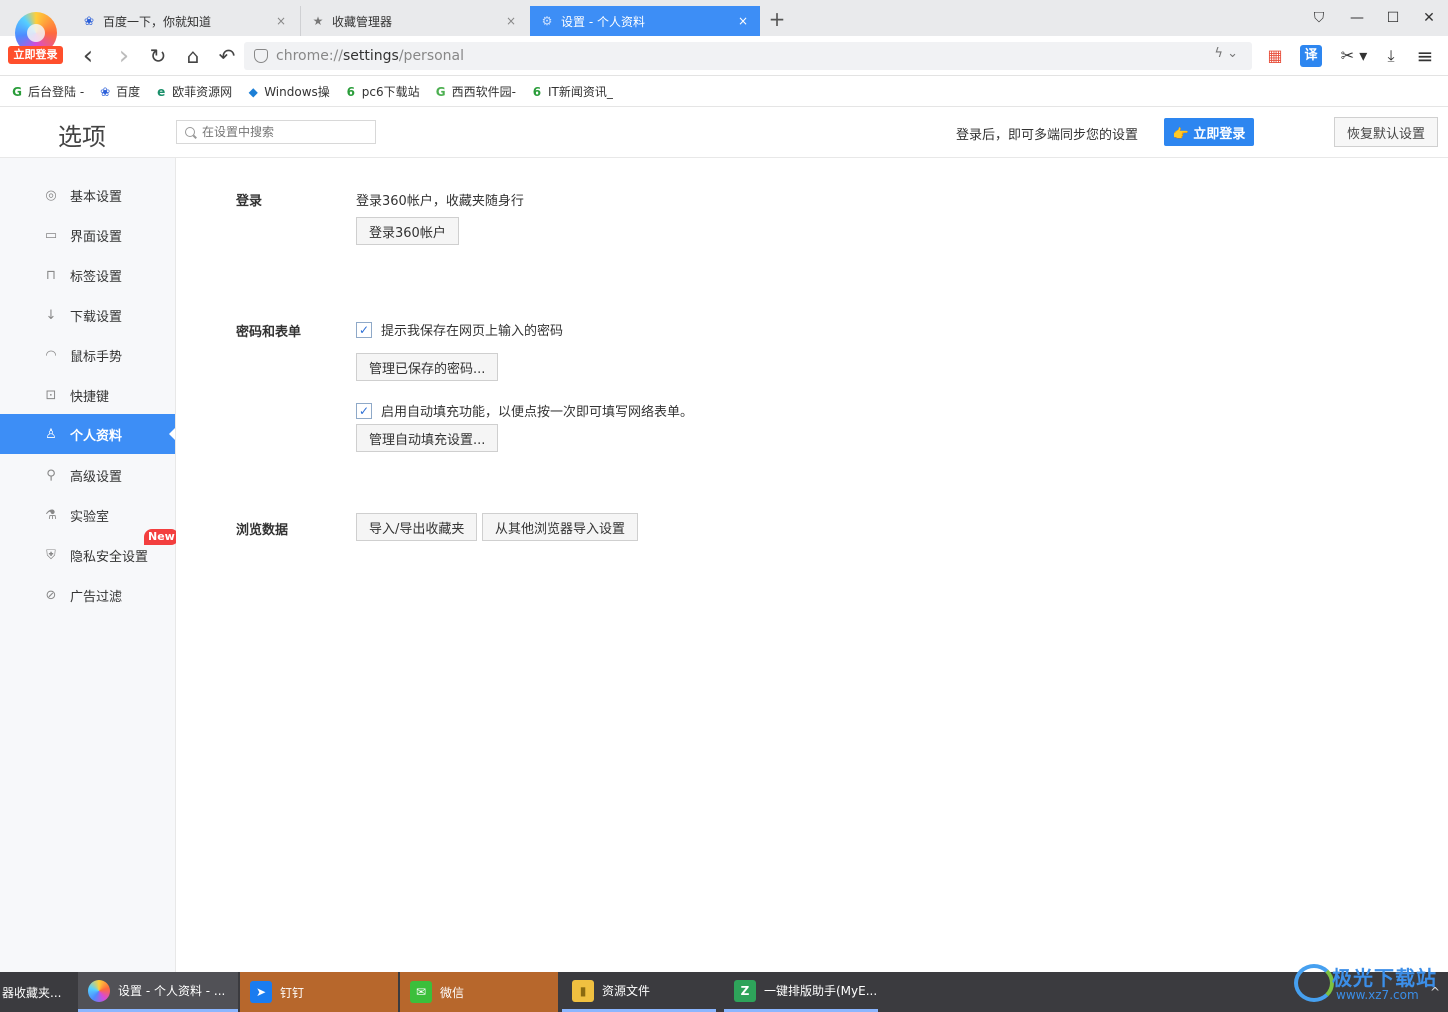 The height and width of the screenshot is (1012, 1448). I want to click on sidebar-item-ad-filter: ⊘ 广告过滤, so click(87, 595).